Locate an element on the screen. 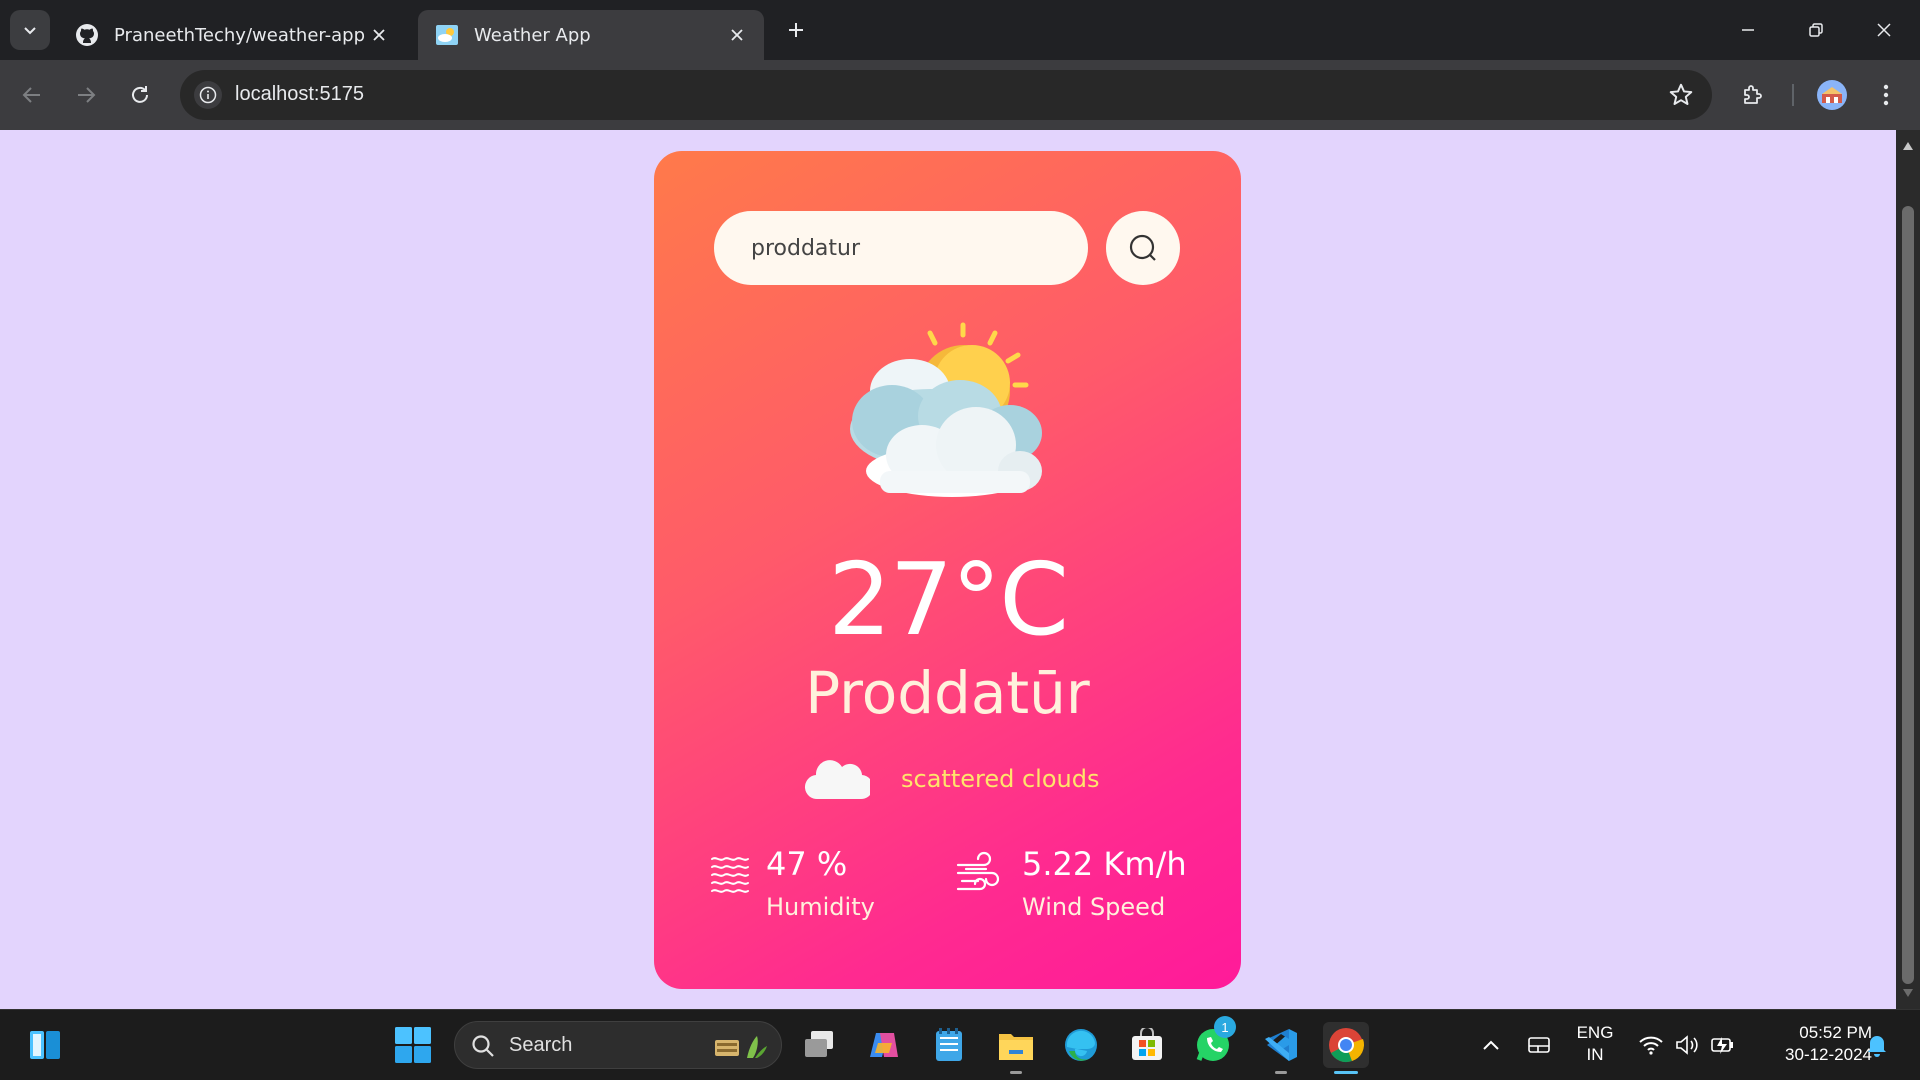 The image size is (1920, 1080). reload-button is located at coordinates (140, 95).